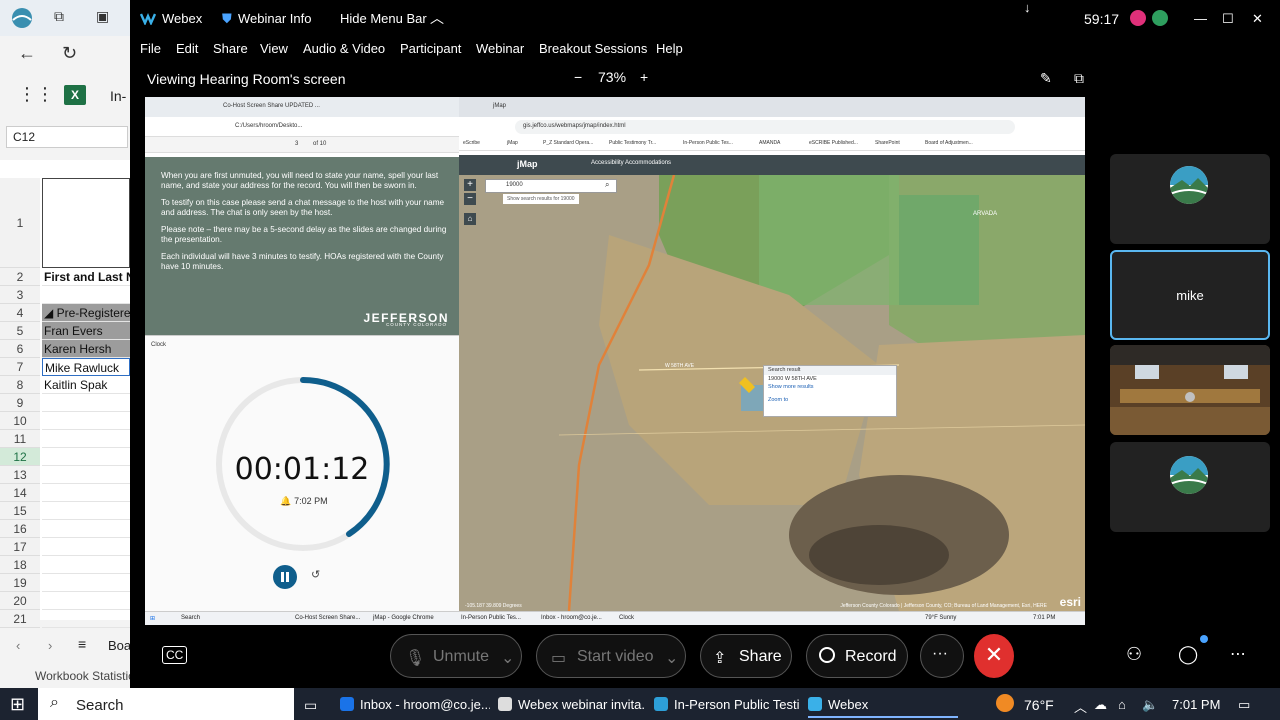 The height and width of the screenshot is (720, 1280). Describe the element at coordinates (994, 656) in the screenshot. I see `leave-button: ✕` at that location.